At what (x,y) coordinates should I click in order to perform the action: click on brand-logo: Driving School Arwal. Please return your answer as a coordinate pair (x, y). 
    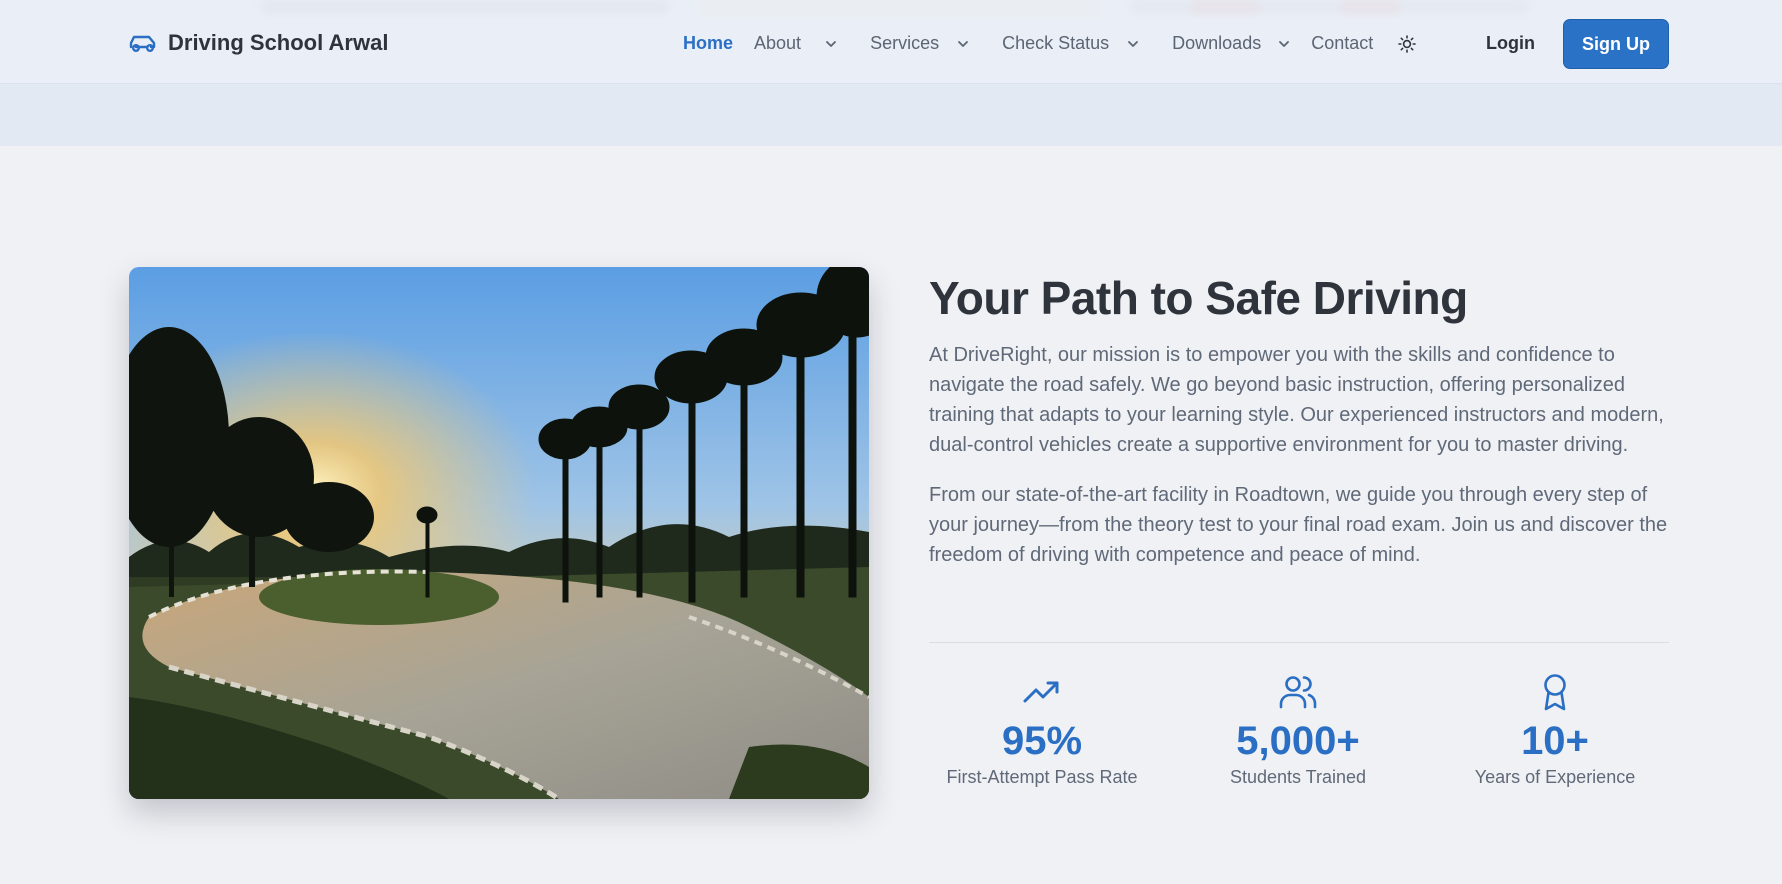
    Looking at the image, I should click on (258, 43).